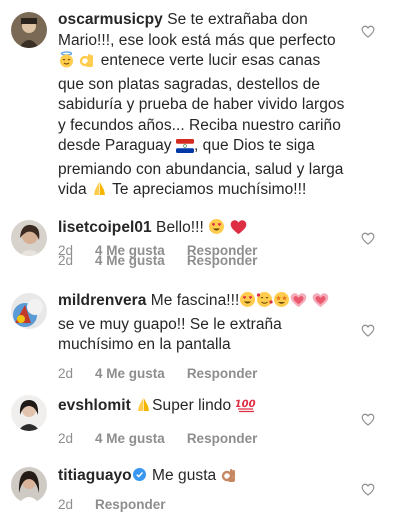  Describe the element at coordinates (246, 404) in the screenshot. I see `svg-text: 100` at that location.